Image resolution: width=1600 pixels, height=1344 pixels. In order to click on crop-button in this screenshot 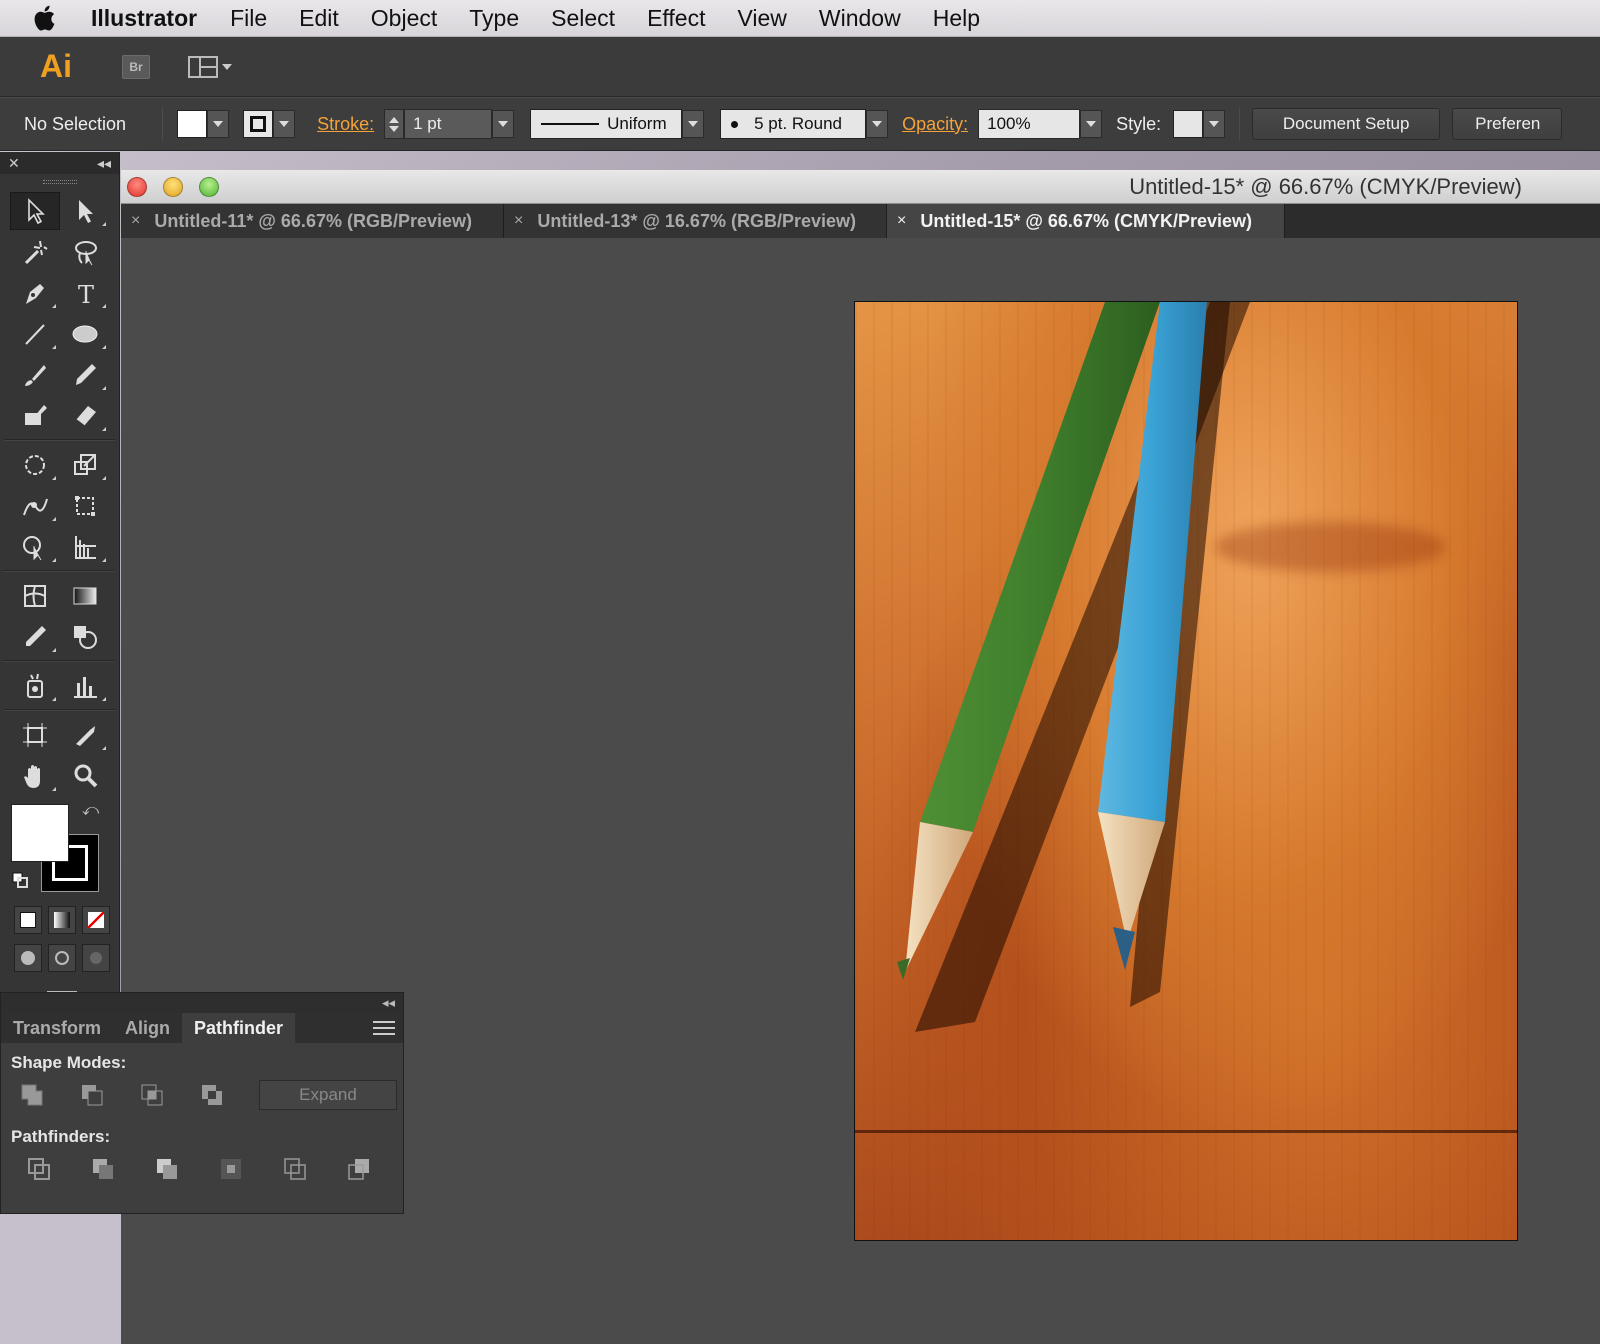, I will do `click(230, 1169)`.